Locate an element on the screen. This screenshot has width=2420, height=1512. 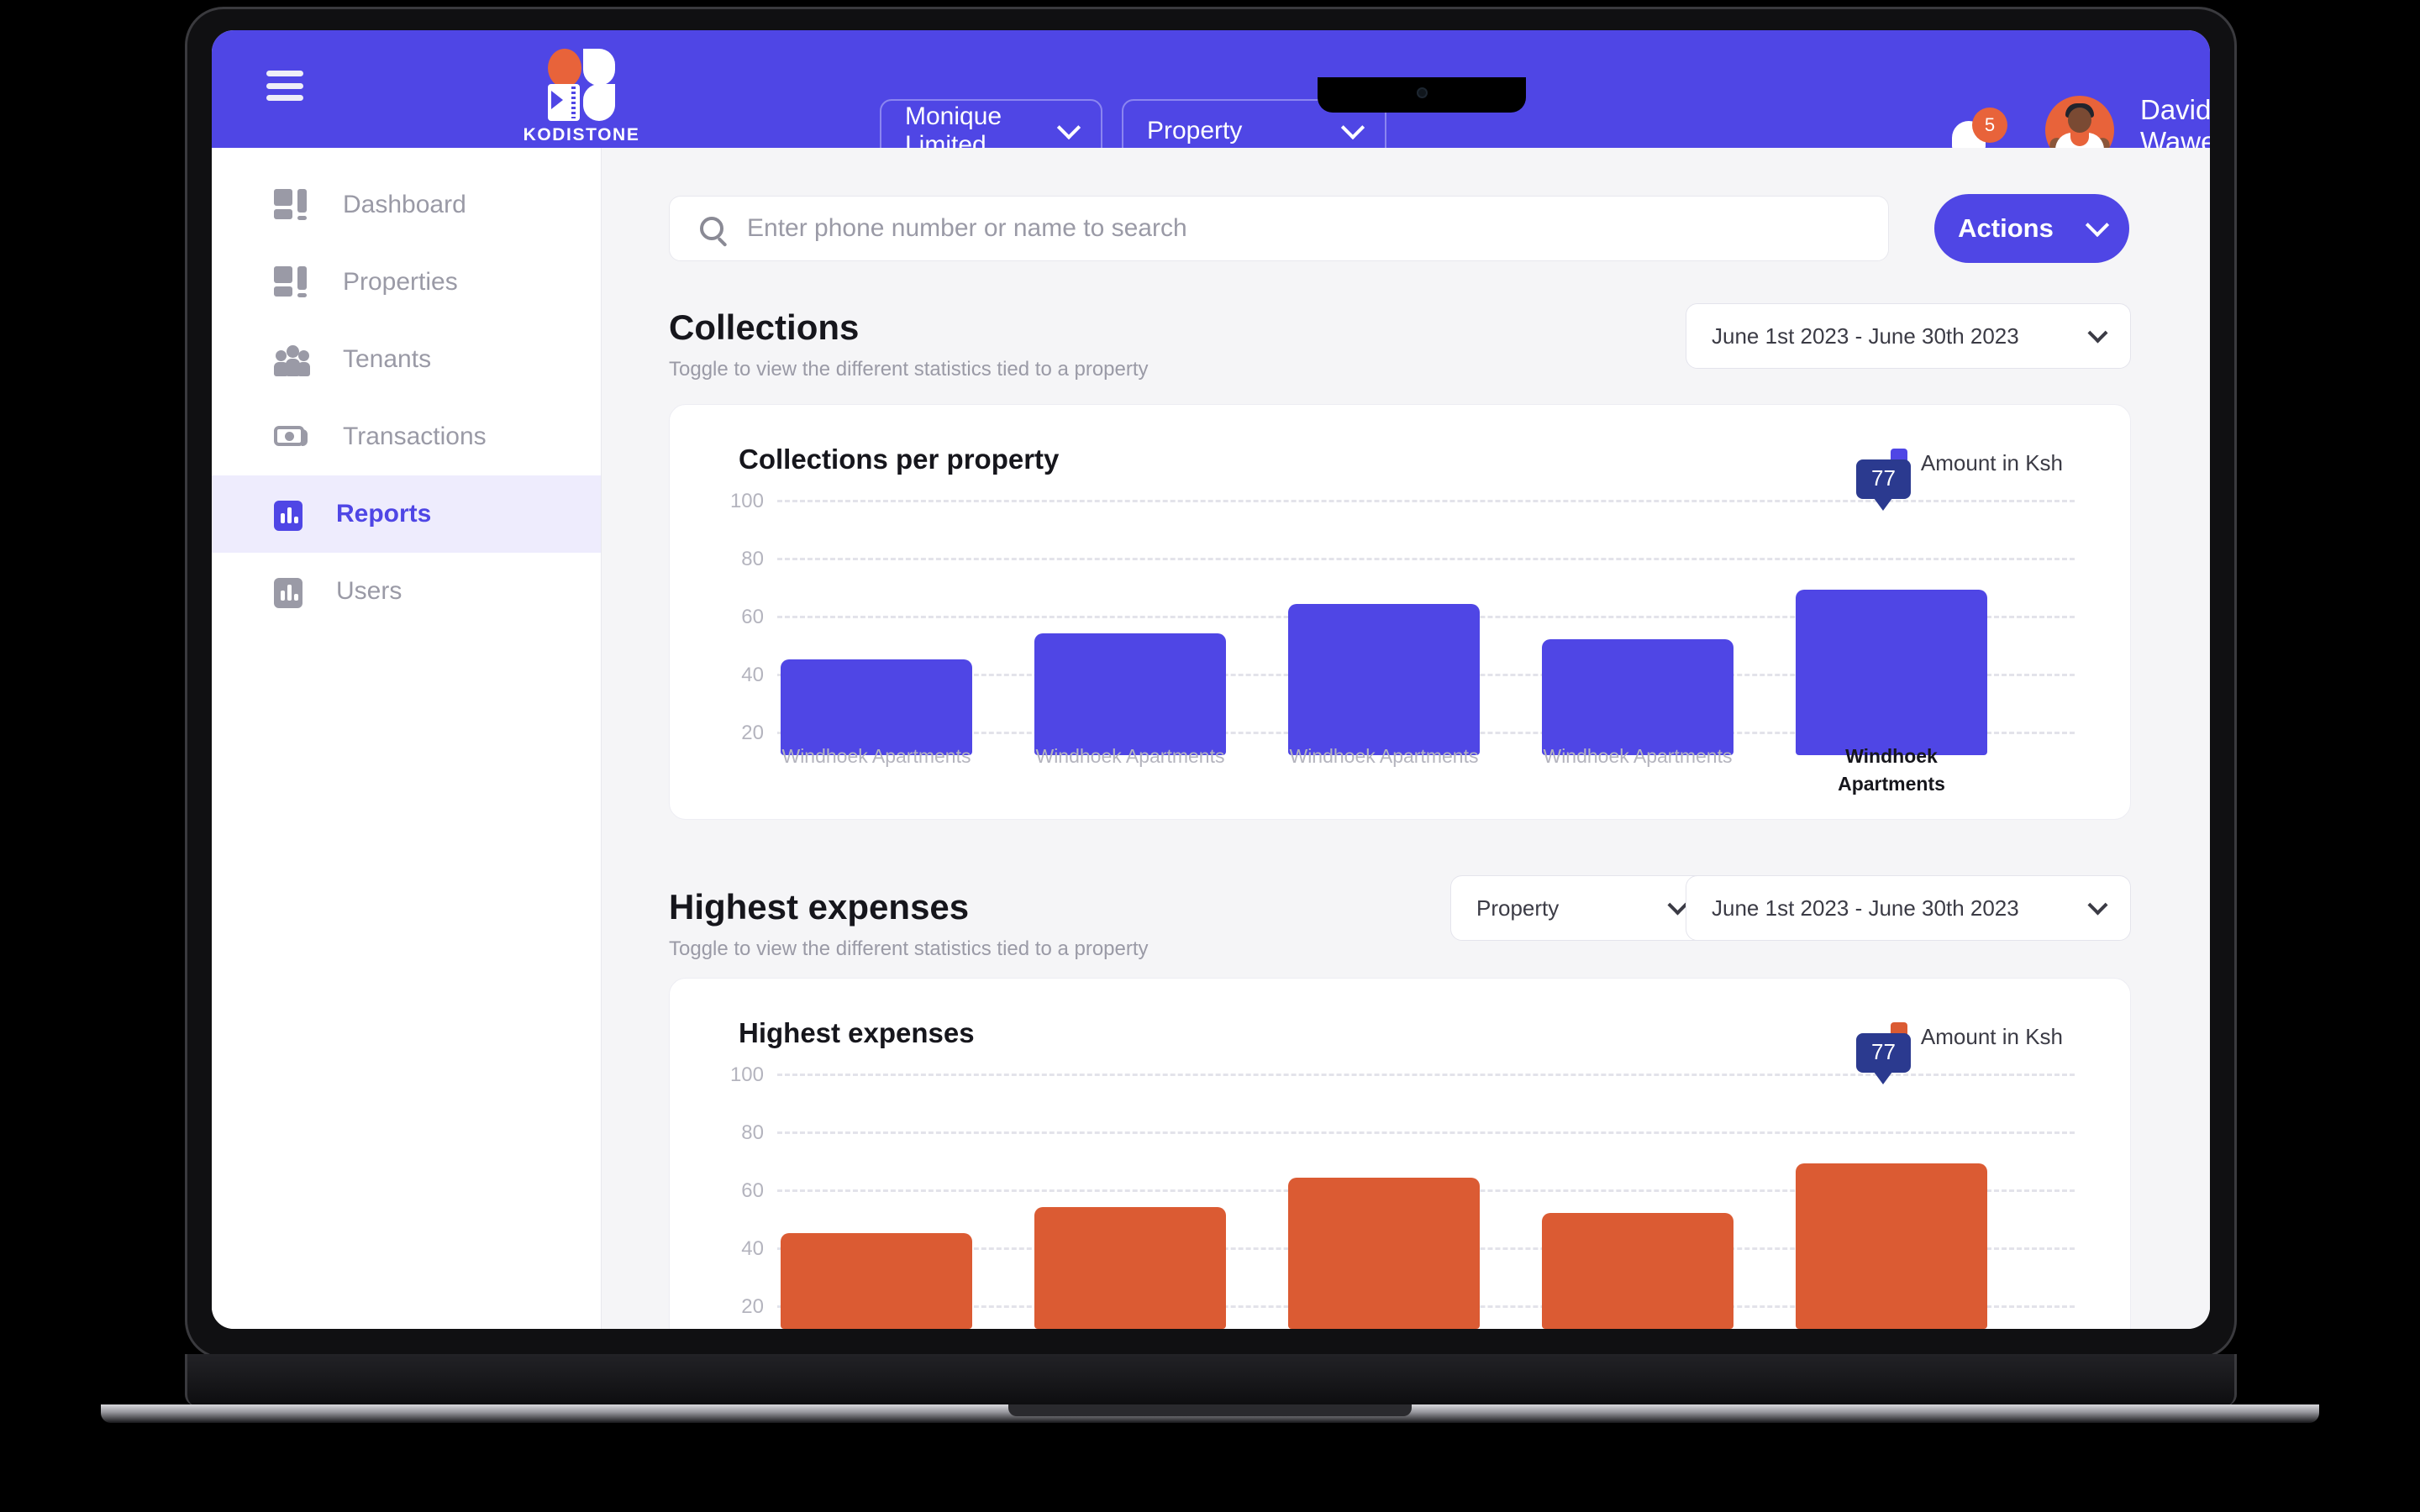
brand-logo: KODISTONE is located at coordinates (582, 97).